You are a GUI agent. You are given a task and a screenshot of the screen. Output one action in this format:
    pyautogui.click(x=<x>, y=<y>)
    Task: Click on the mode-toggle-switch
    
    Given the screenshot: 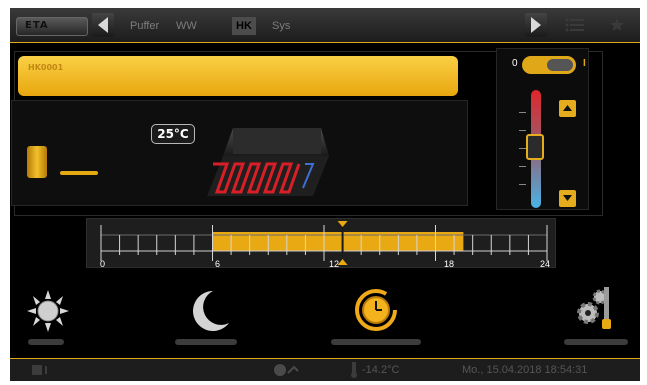 What is the action you would take?
    pyautogui.click(x=549, y=65)
    